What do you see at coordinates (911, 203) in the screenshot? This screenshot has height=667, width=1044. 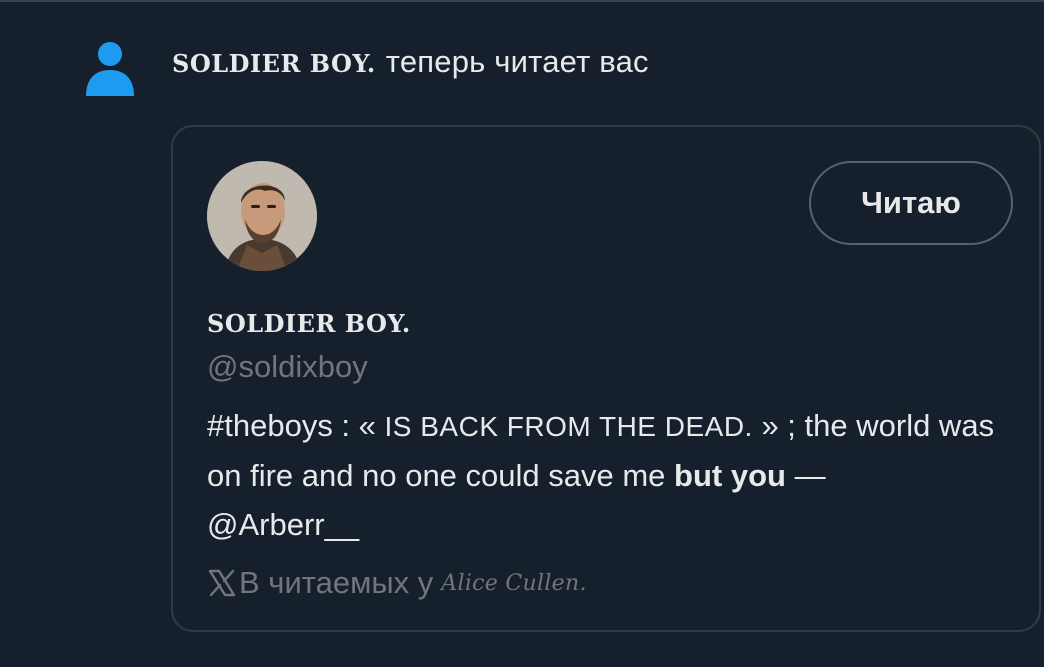 I see `following-button: Читаю` at bounding box center [911, 203].